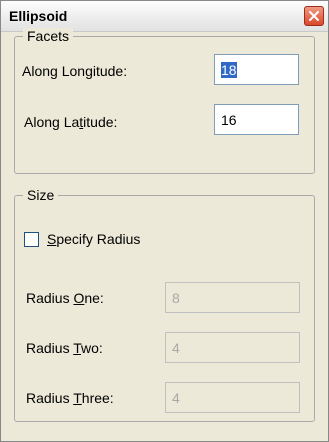  What do you see at coordinates (256, 69) in the screenshot?
I see `longitude-input: 18` at bounding box center [256, 69].